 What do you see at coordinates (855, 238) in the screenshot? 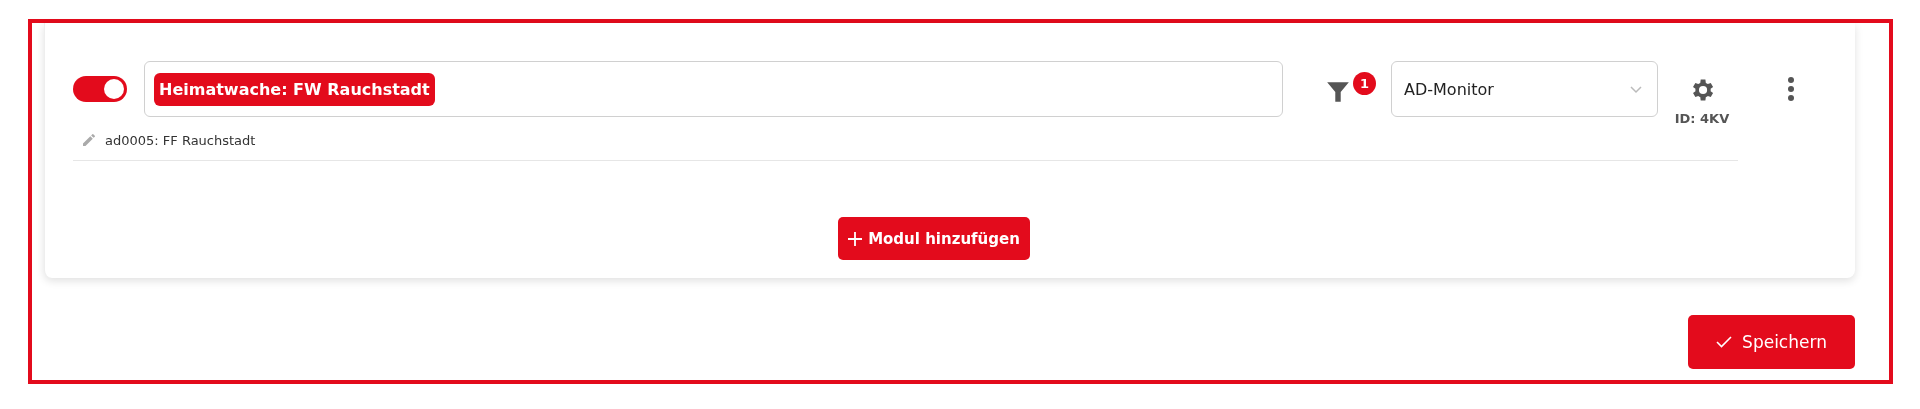
I see `plus-icon` at bounding box center [855, 238].